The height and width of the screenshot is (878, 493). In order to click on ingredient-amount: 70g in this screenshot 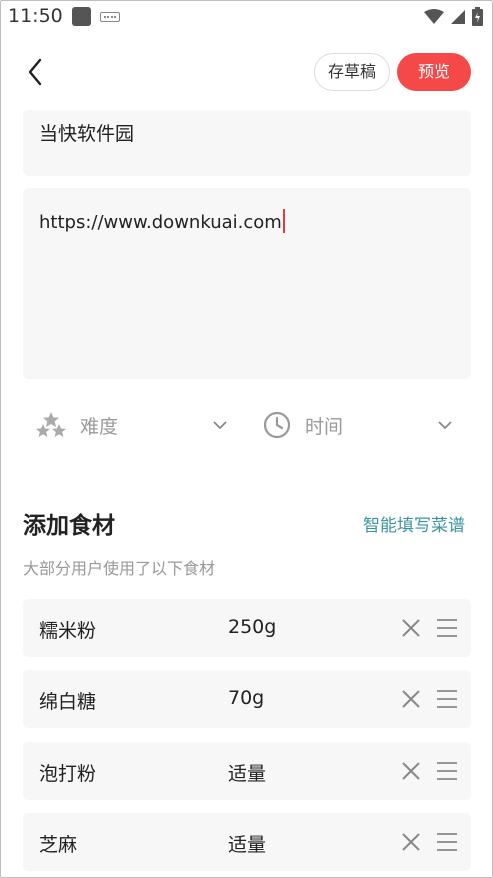, I will do `click(246, 698)`.